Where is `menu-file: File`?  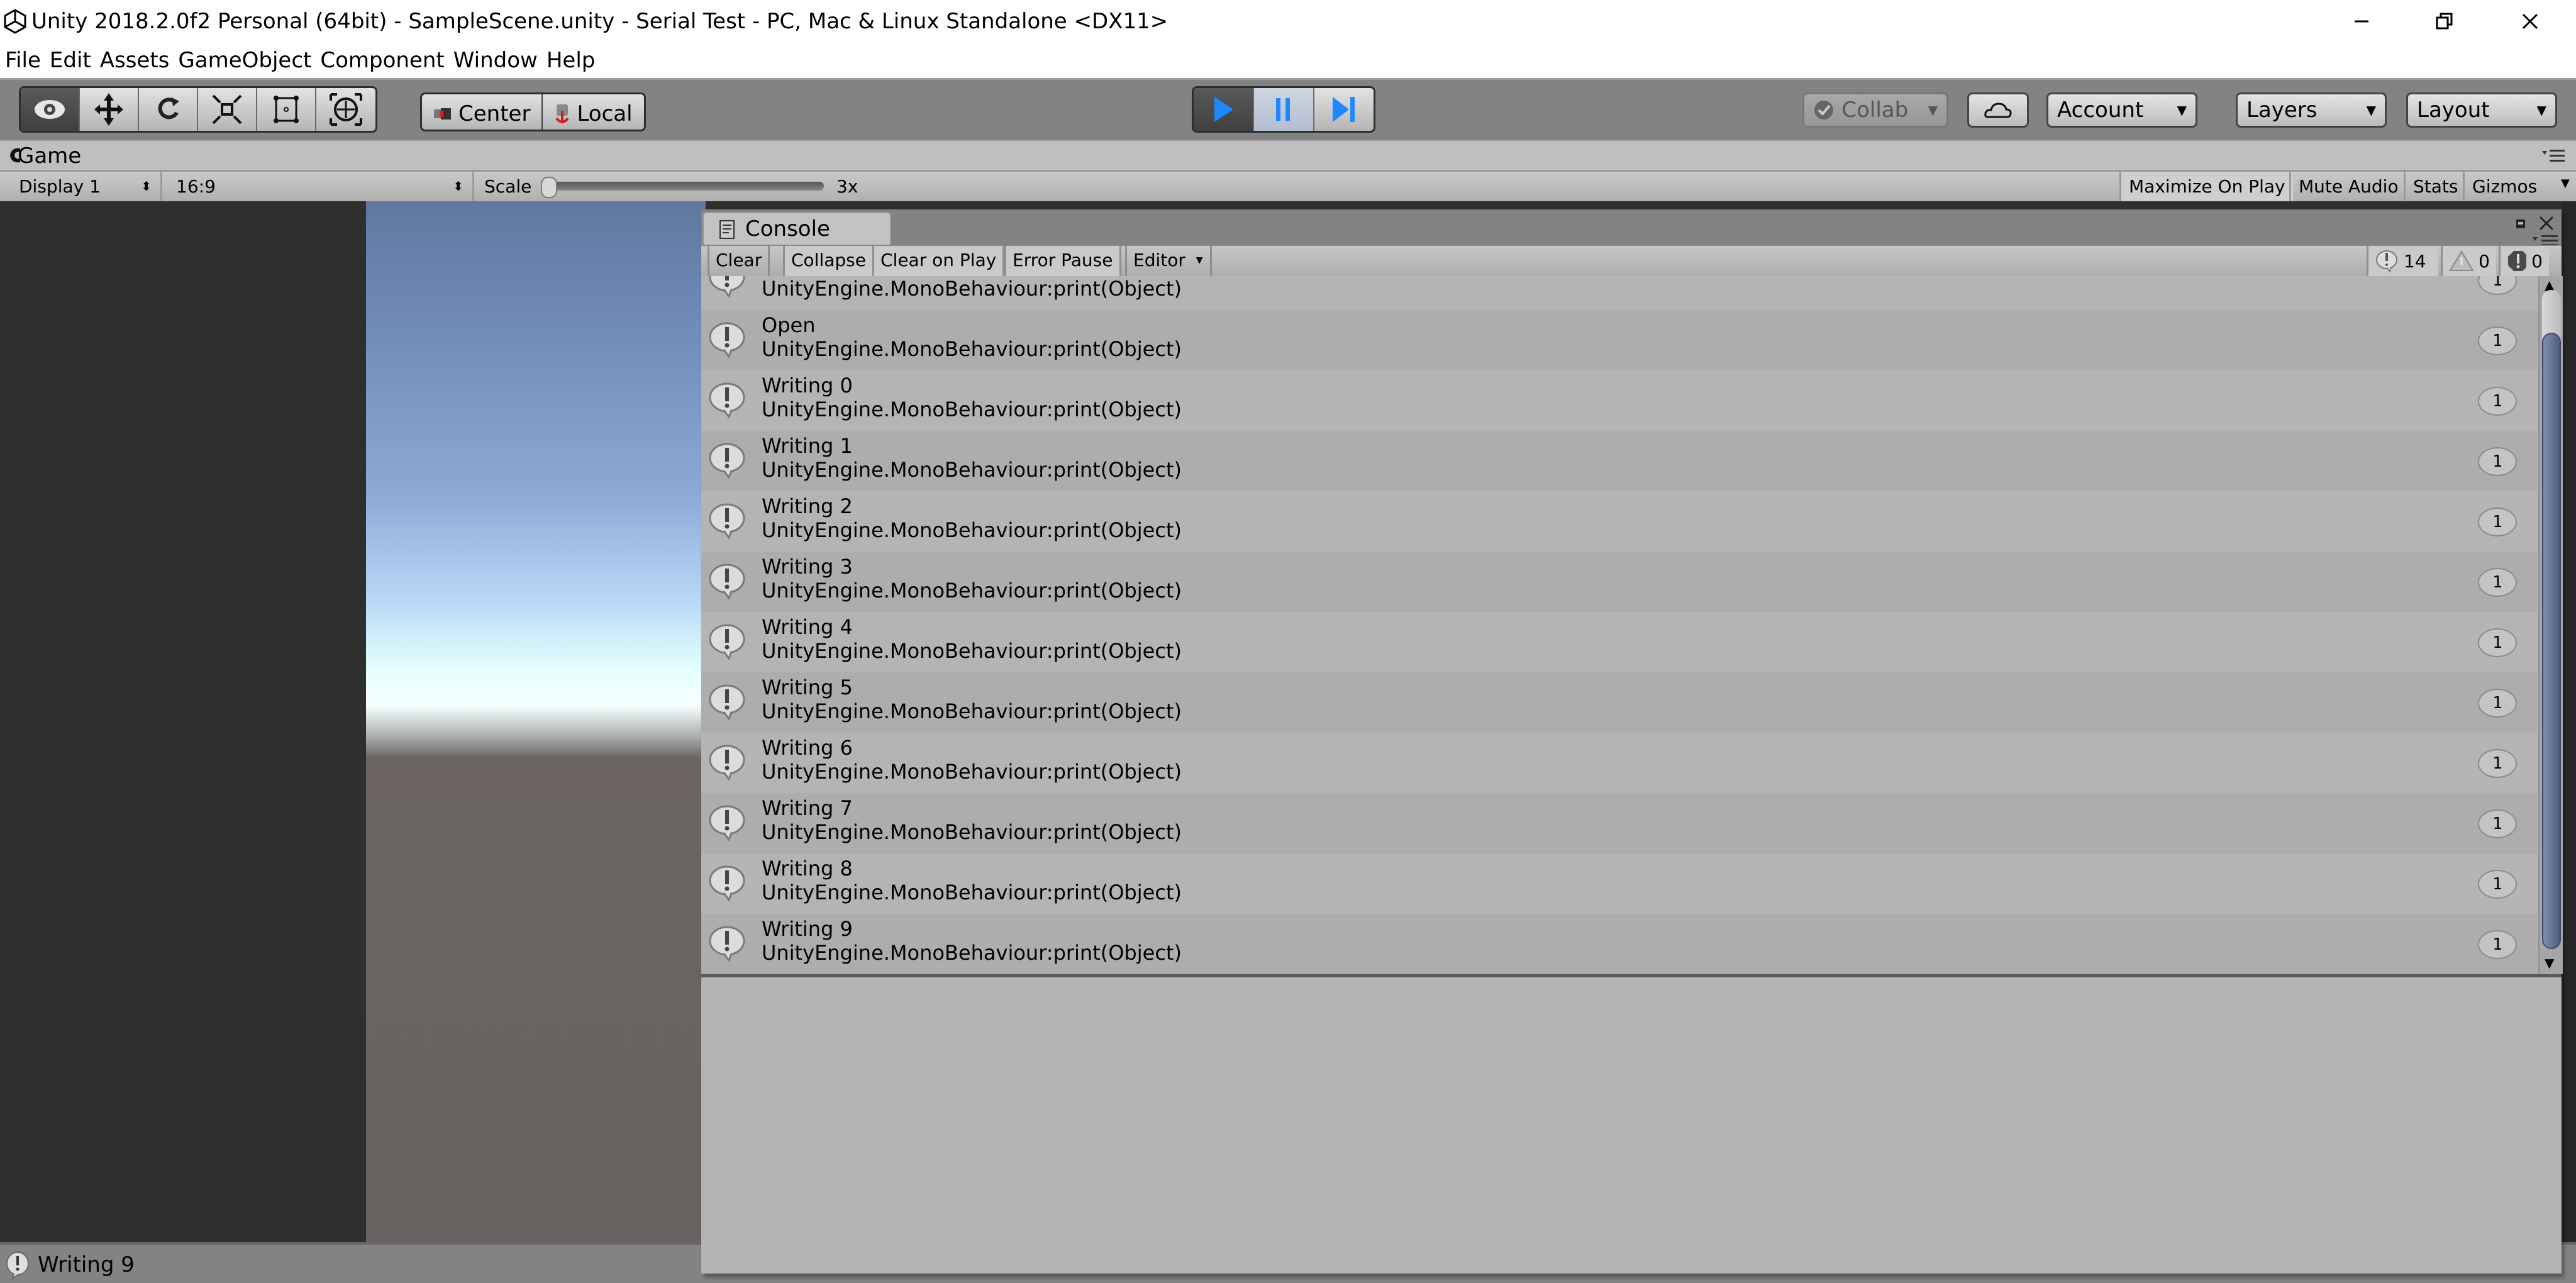 menu-file: File is located at coordinates (22, 60).